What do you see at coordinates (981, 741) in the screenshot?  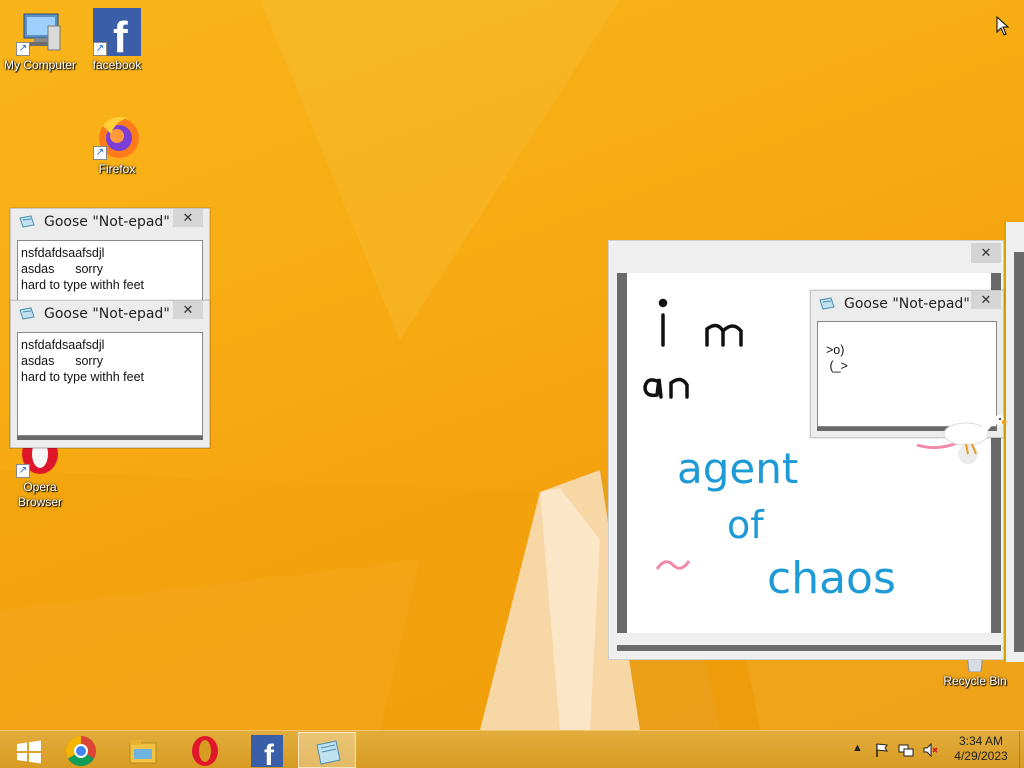 I see `clock-time: 3:34 AM` at bounding box center [981, 741].